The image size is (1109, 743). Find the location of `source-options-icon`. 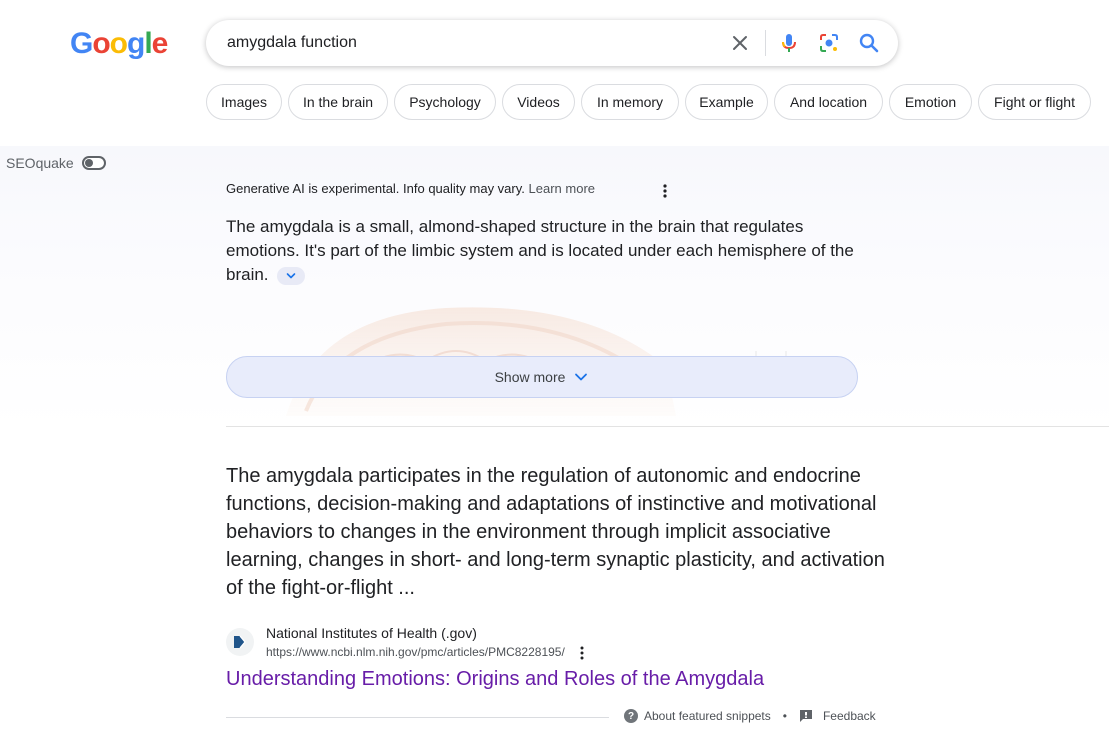

source-options-icon is located at coordinates (582, 653).